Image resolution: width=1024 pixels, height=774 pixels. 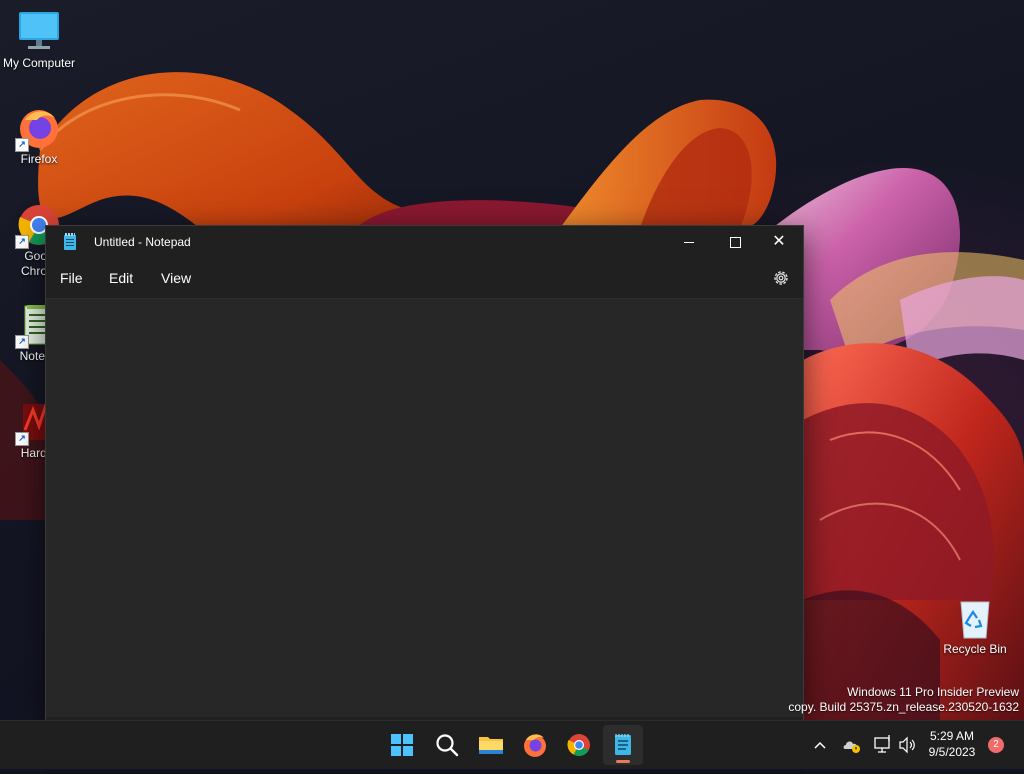 I want to click on desktop-icon-label: My Computer, so click(x=39, y=63).